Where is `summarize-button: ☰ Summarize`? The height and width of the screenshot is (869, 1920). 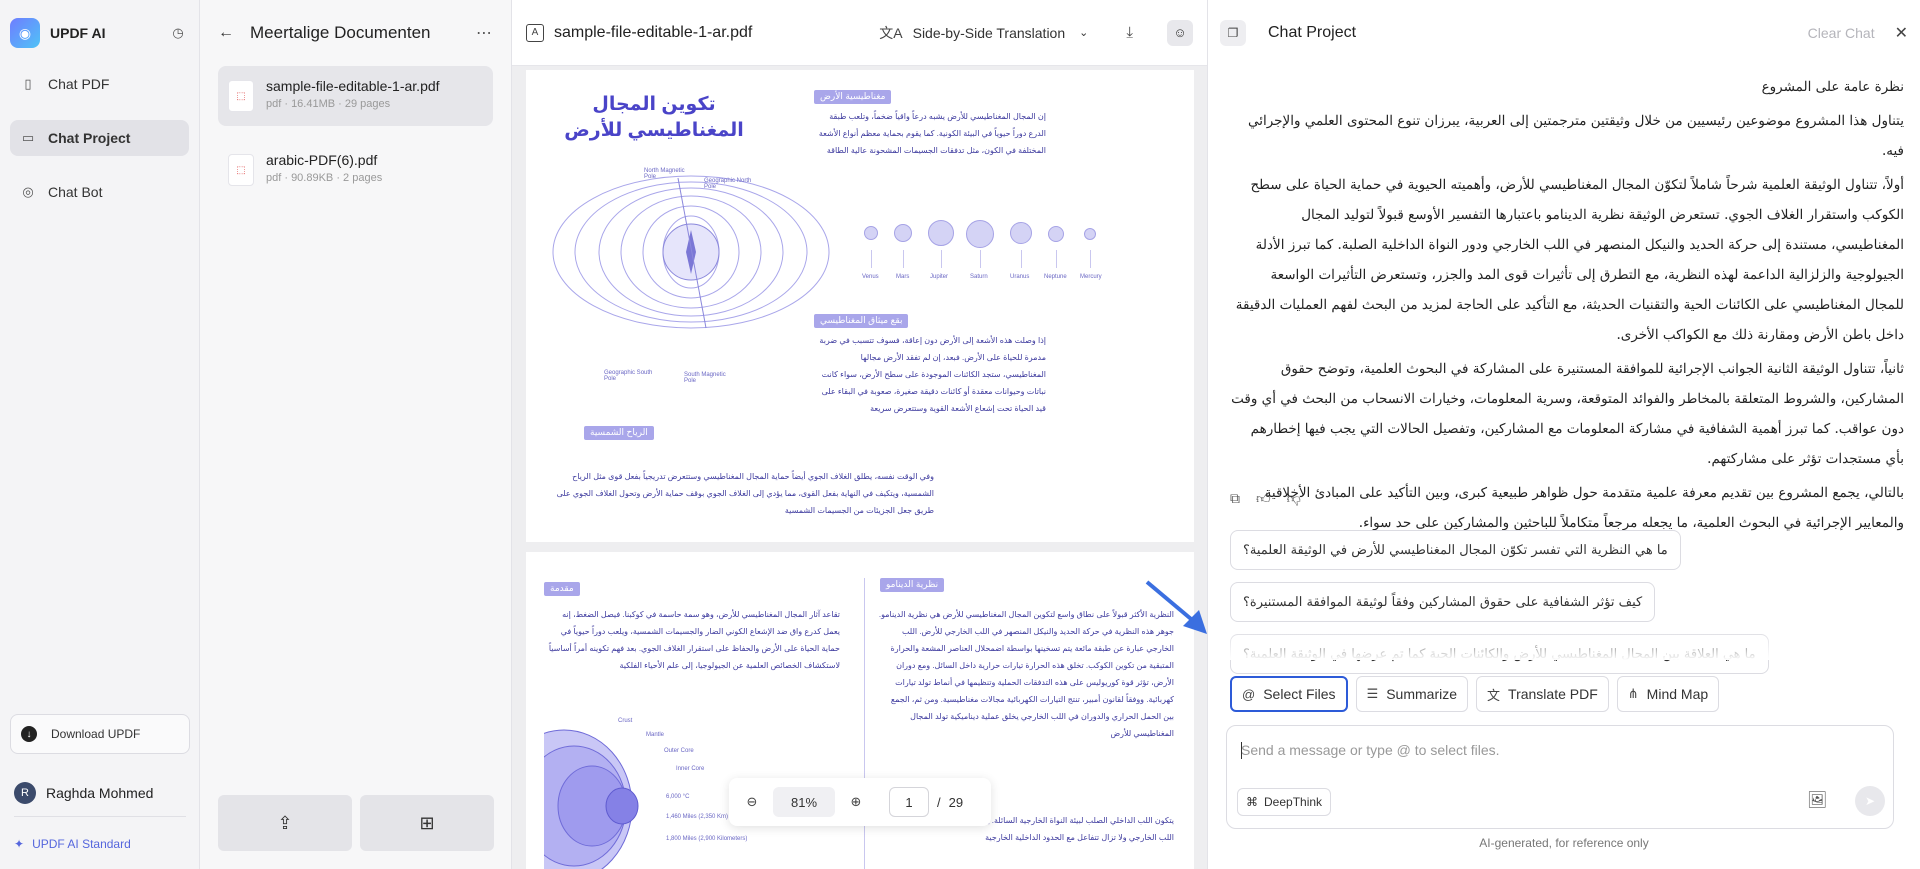 summarize-button: ☰ Summarize is located at coordinates (1412, 694).